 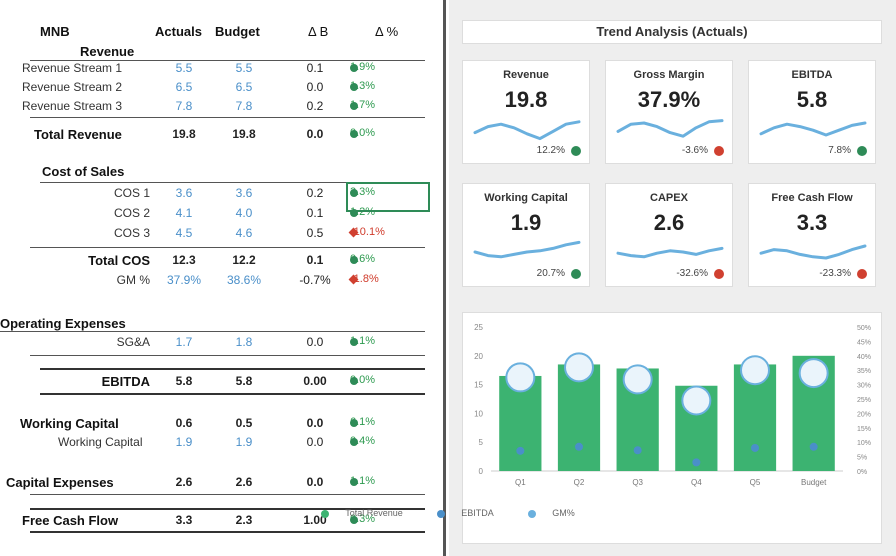 I want to click on cell-budget: 4.6, so click(x=244, y=233).